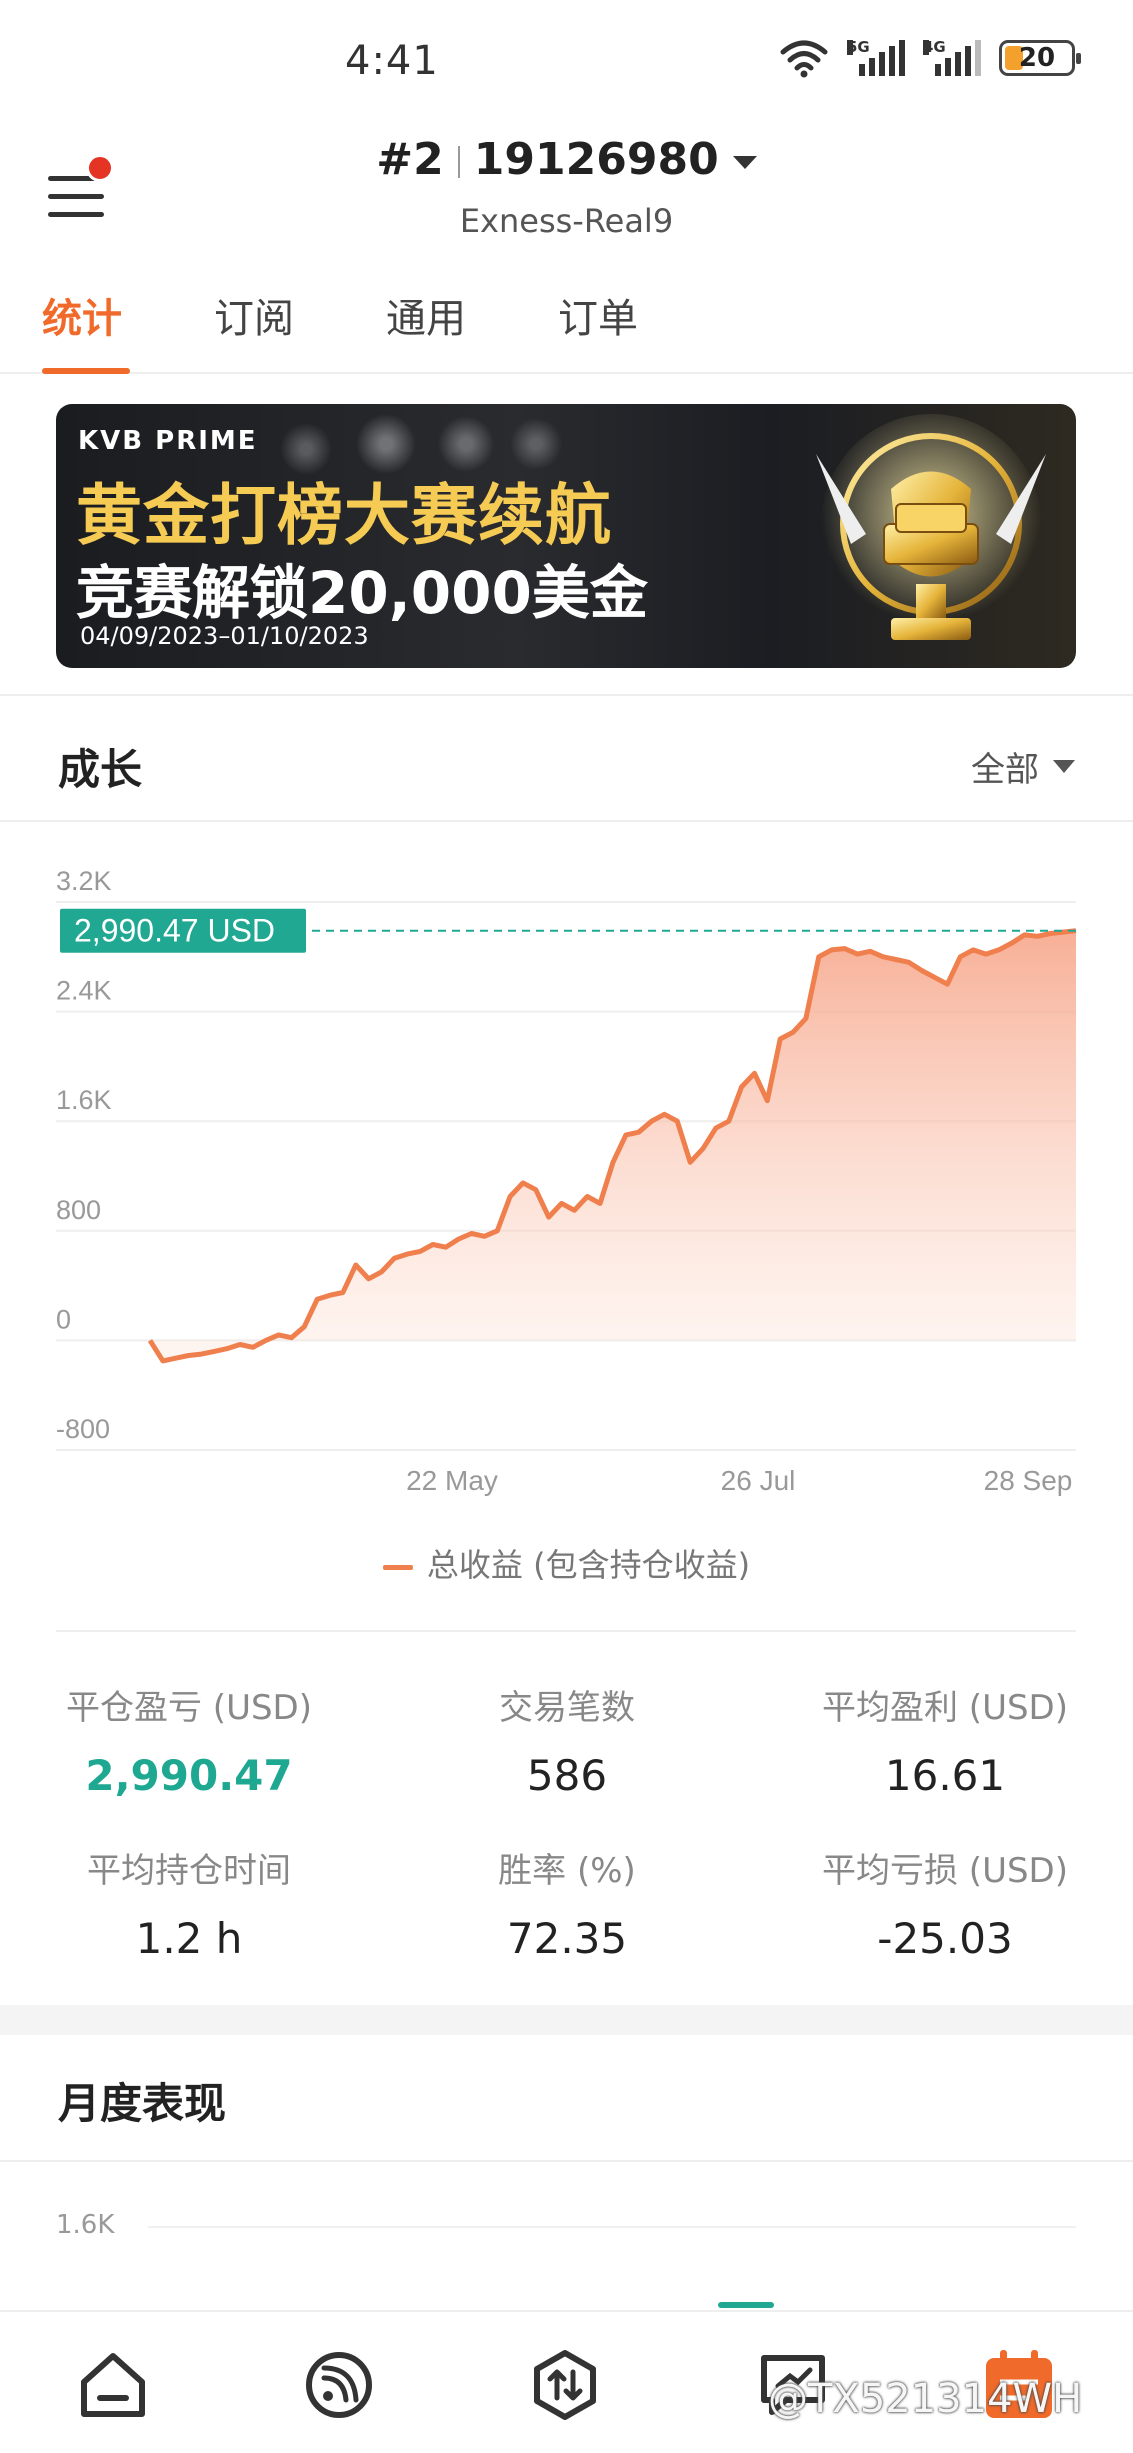 This screenshot has width=1133, height=2453. Describe the element at coordinates (566, 195) in the screenshot. I see `app-header: #2 19126980 Exness-Real9` at that location.